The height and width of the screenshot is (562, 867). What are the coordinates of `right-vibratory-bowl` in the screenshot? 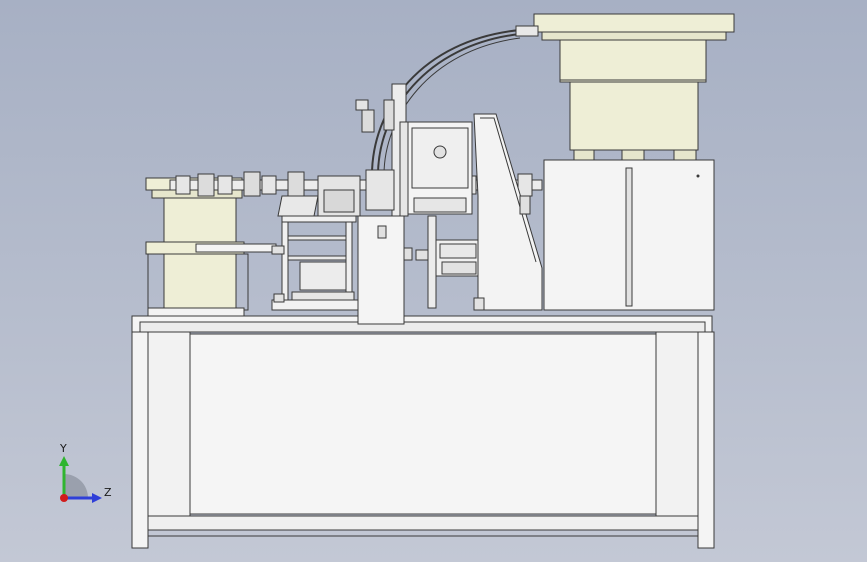 It's located at (634, 162).